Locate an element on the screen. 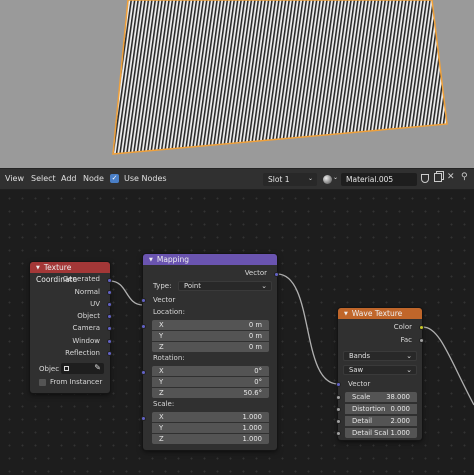  socket-detail-scale is located at coordinates (338, 433).